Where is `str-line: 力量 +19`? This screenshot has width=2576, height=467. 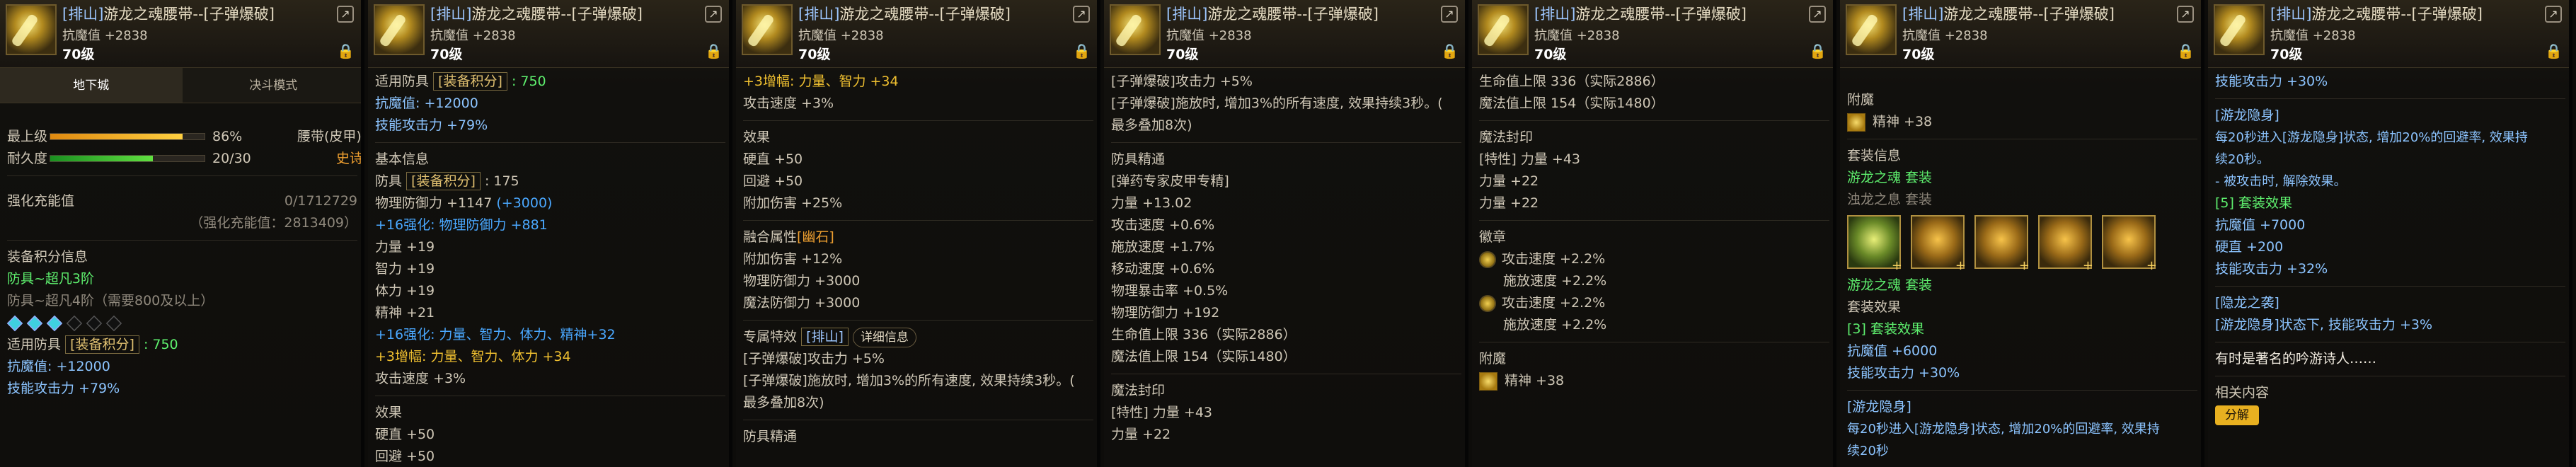 str-line: 力量 +19 is located at coordinates (405, 247).